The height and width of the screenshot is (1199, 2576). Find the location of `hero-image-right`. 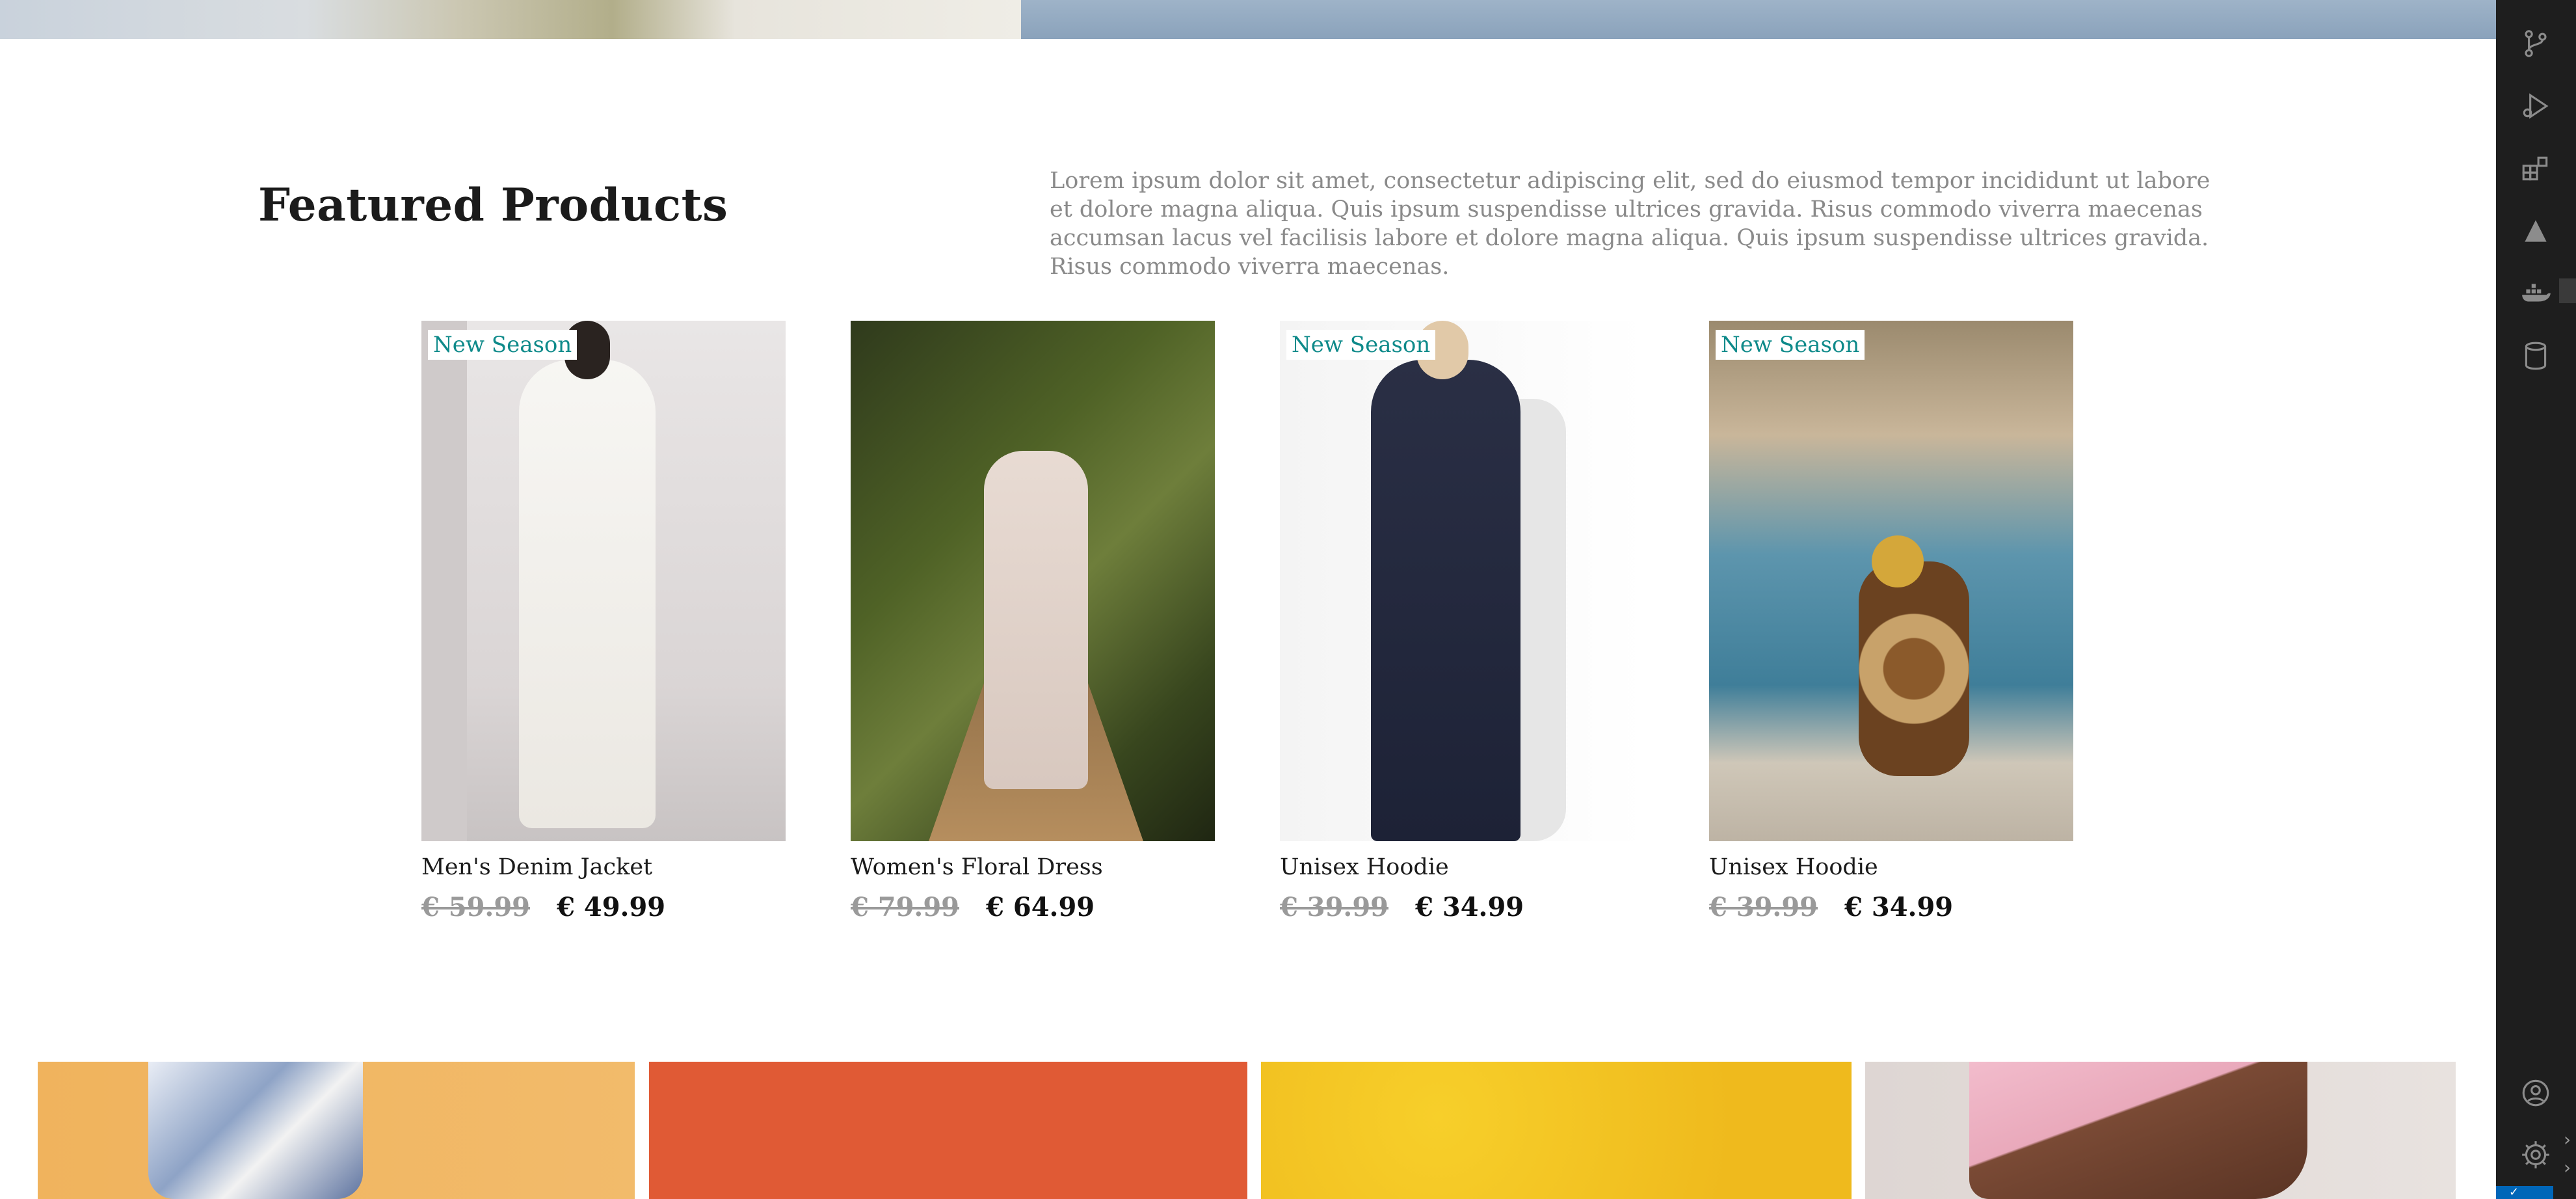

hero-image-right is located at coordinates (1758, 19).